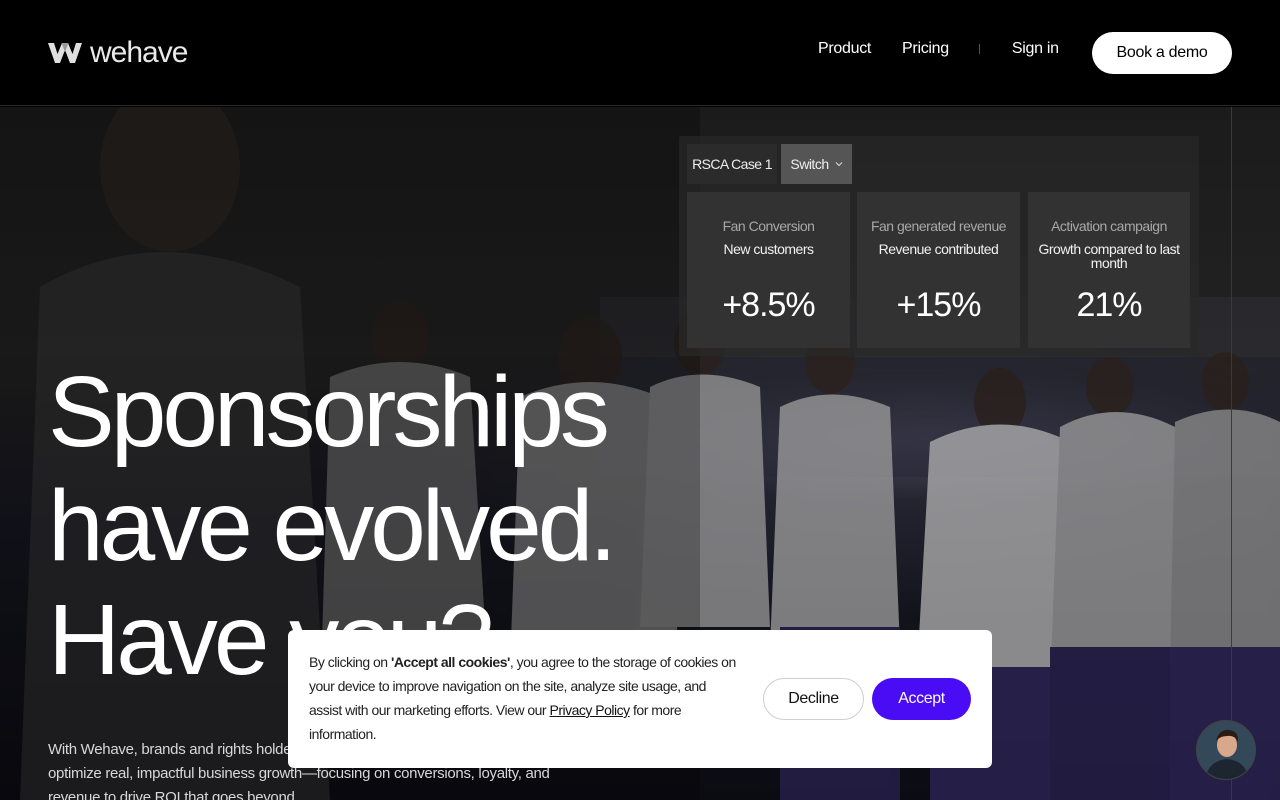  Describe the element at coordinates (65, 53) in the screenshot. I see `wehave-logo-icon` at that location.